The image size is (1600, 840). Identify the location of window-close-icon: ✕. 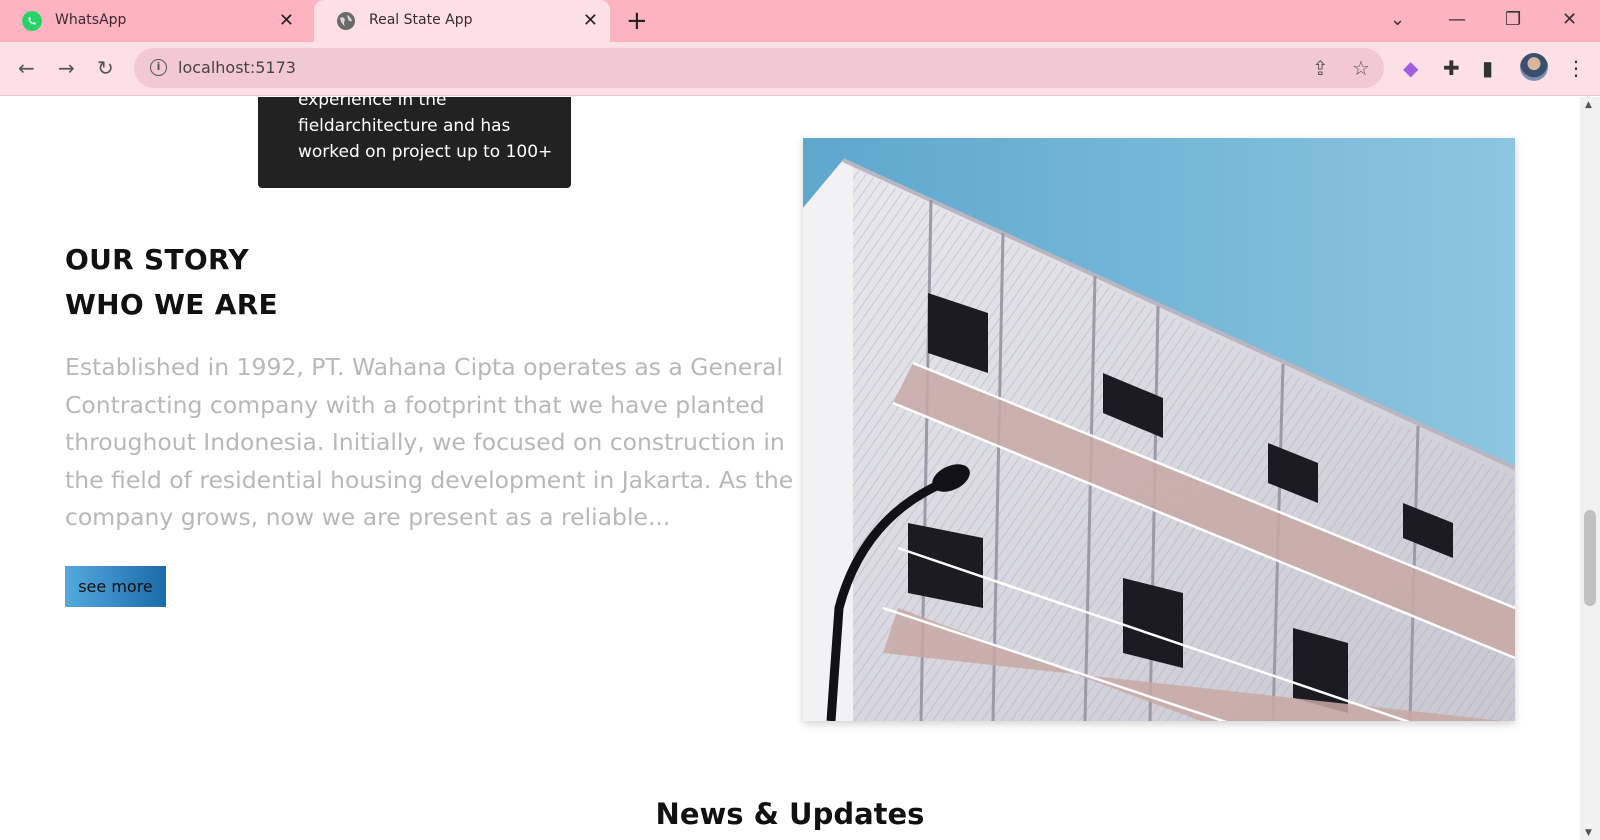
(1569, 20).